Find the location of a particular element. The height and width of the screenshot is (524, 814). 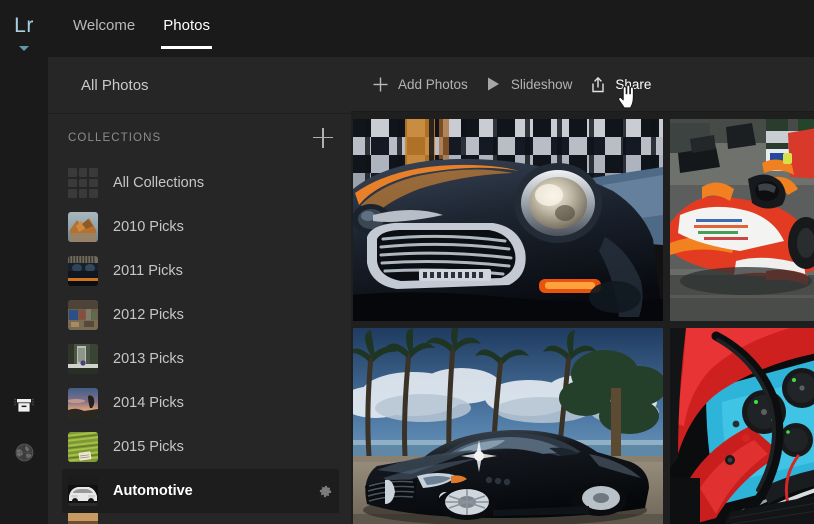

tab-welcome: Welcome is located at coordinates (104, 28).